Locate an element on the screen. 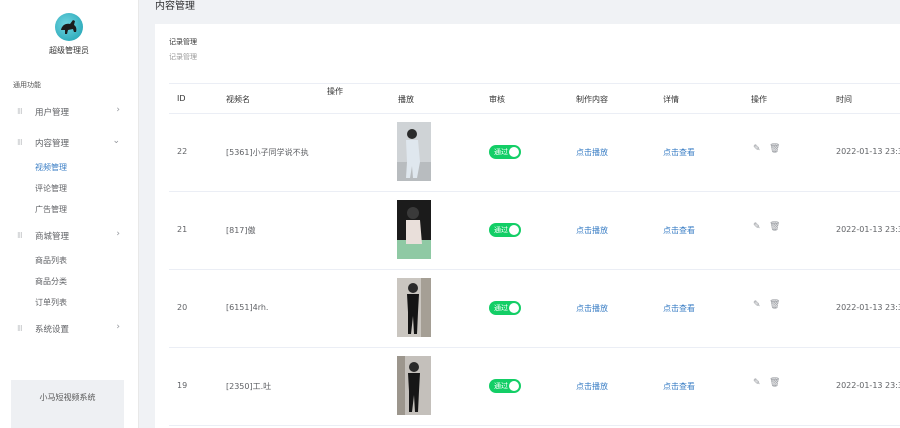 This screenshot has width=900, height=428. cell-title: [817]傲 is located at coordinates (241, 230).